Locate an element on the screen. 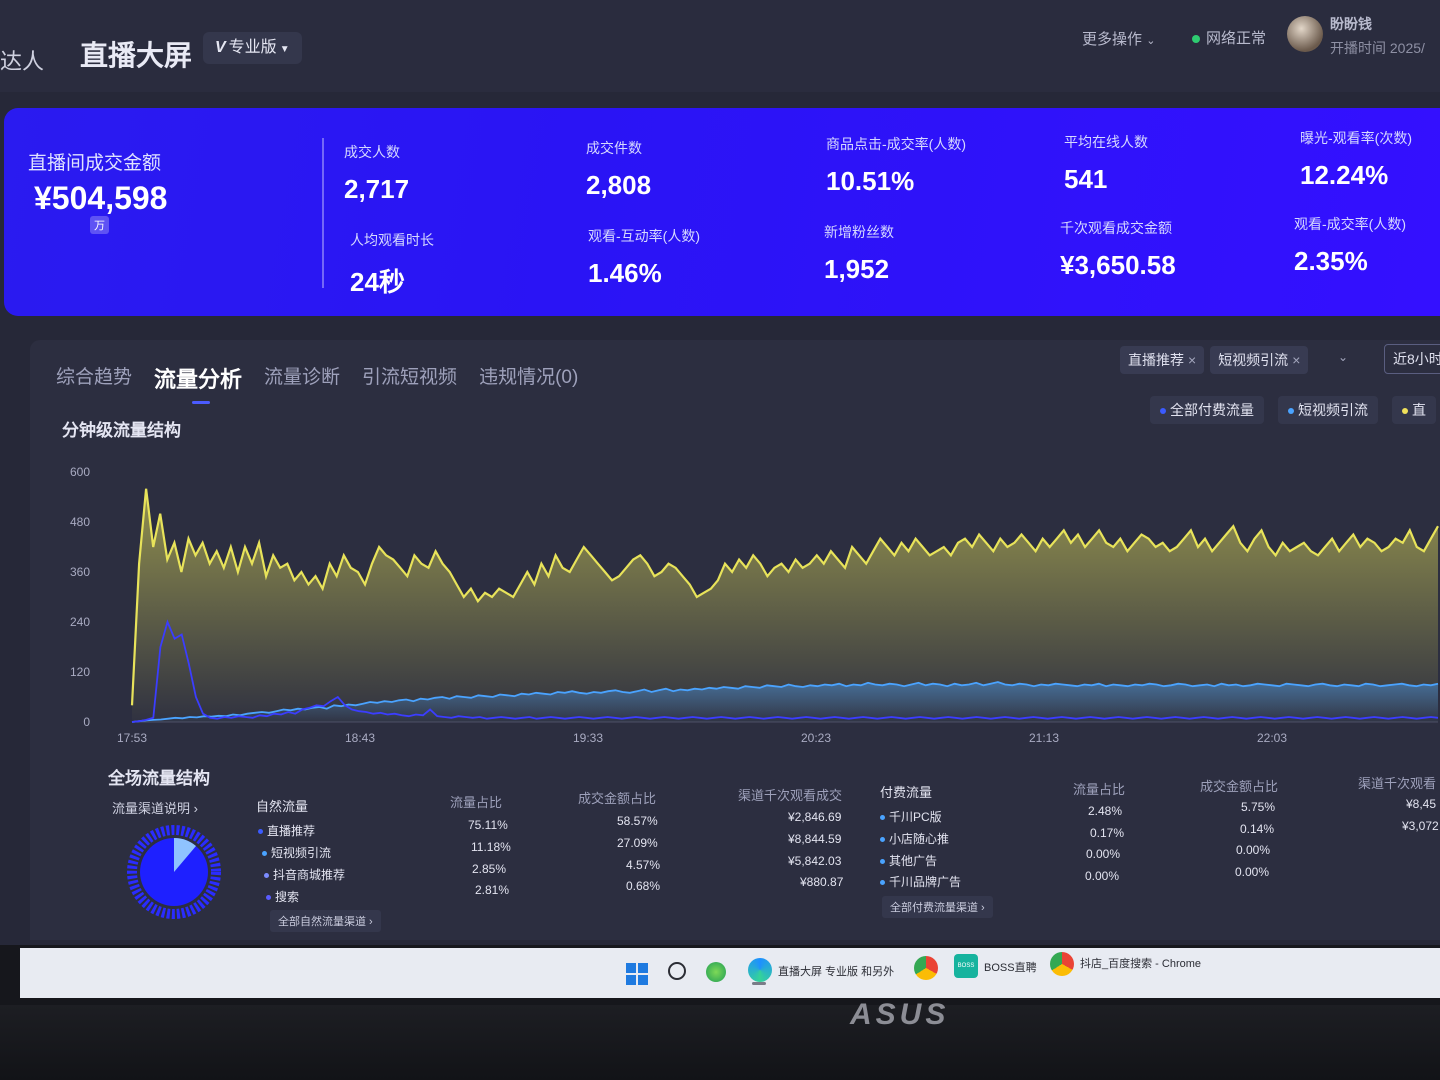  time-range-select: 近8小时 is located at coordinates (1412, 359).